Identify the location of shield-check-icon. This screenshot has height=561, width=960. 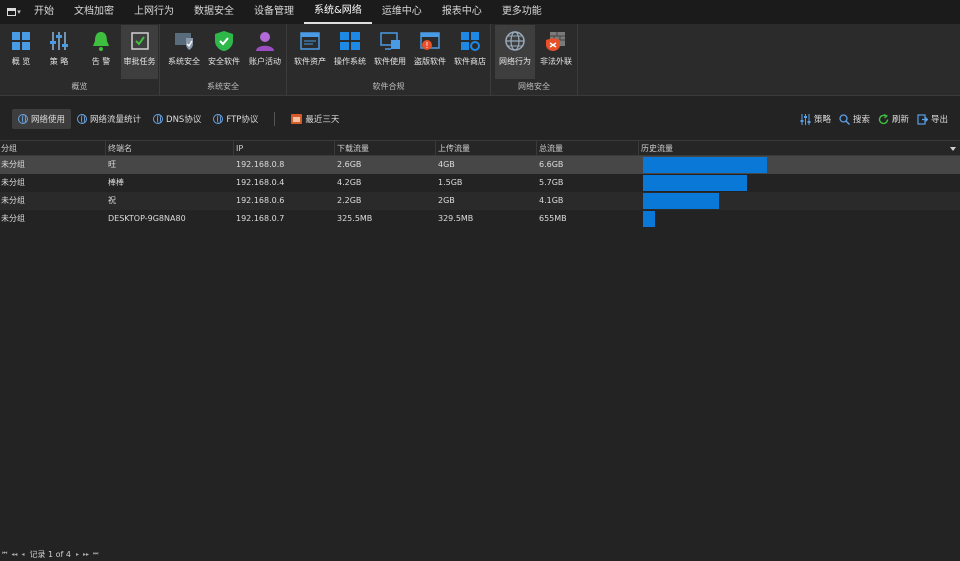
(224, 41).